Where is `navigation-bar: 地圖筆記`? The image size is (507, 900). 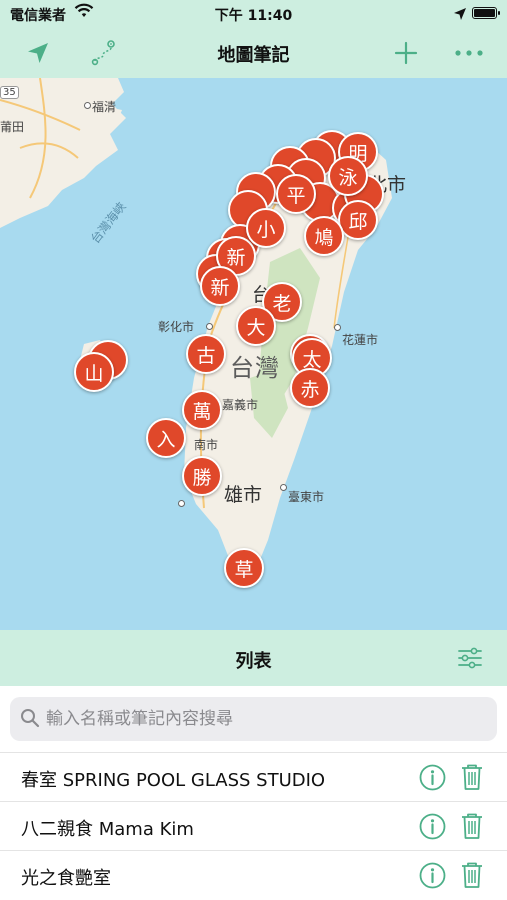 navigation-bar: 地圖筆記 is located at coordinates (253, 53).